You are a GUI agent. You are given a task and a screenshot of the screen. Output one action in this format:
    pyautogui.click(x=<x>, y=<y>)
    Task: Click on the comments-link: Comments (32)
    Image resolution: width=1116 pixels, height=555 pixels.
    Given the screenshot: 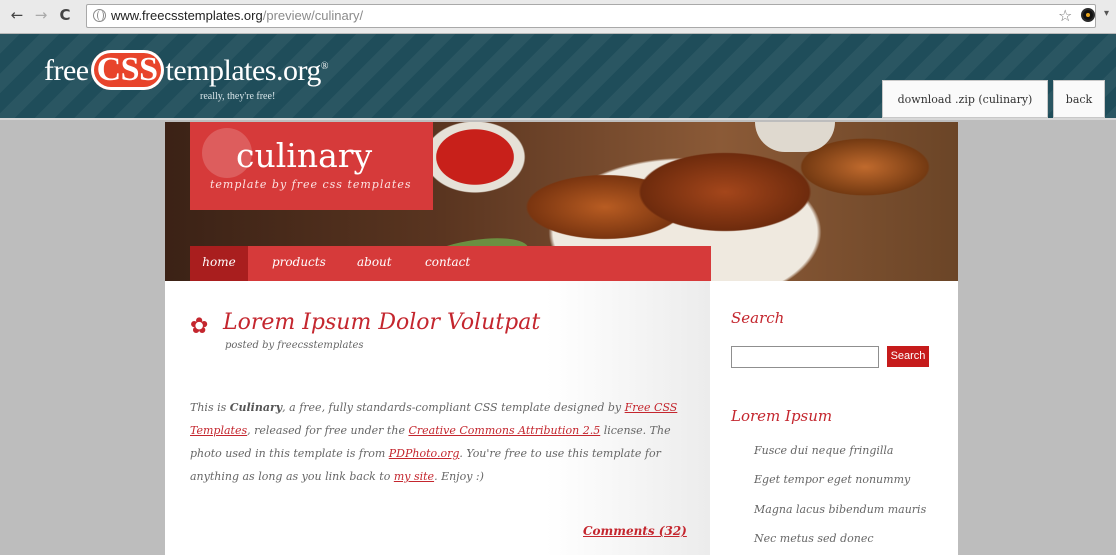 What is the action you would take?
    pyautogui.click(x=635, y=531)
    